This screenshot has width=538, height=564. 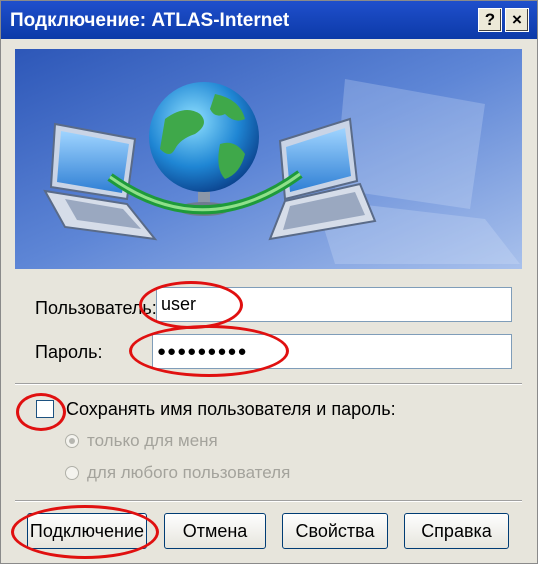 I want to click on save-credentials-checkbox, so click(x=45, y=409).